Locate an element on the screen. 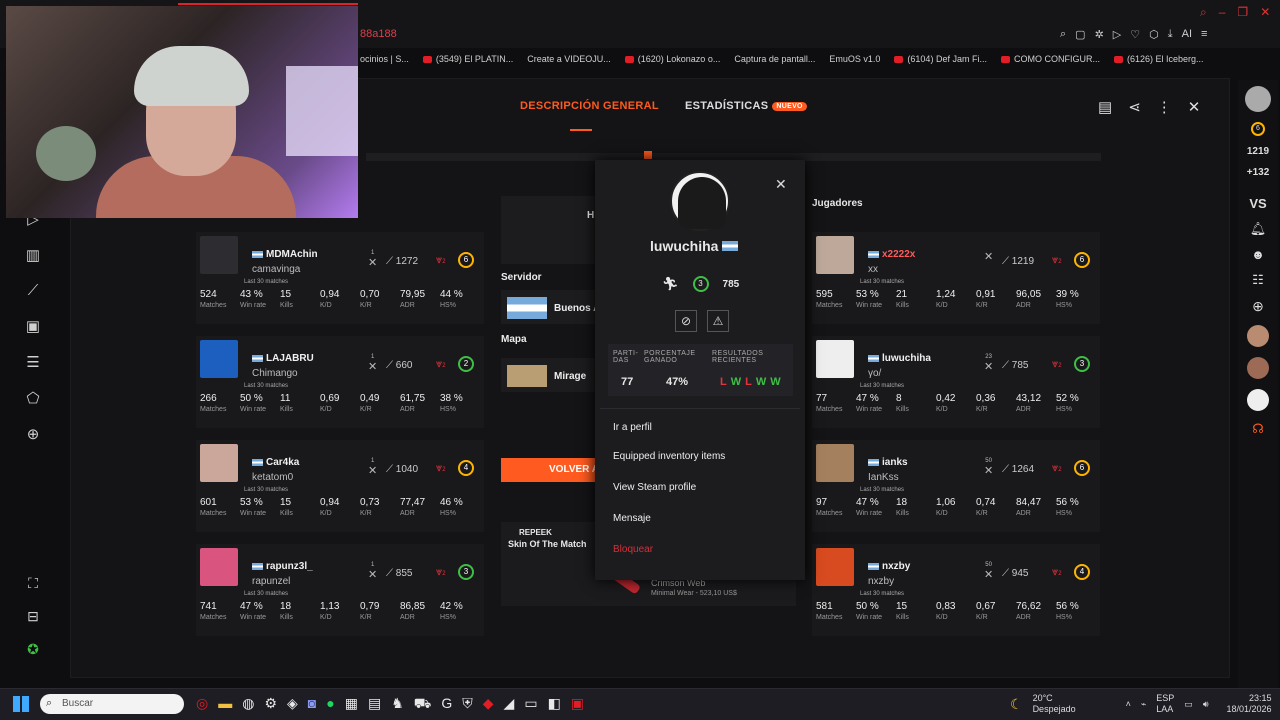 This screenshot has width=1280, height=720. party-icon: ☷ is located at coordinates (1258, 280).